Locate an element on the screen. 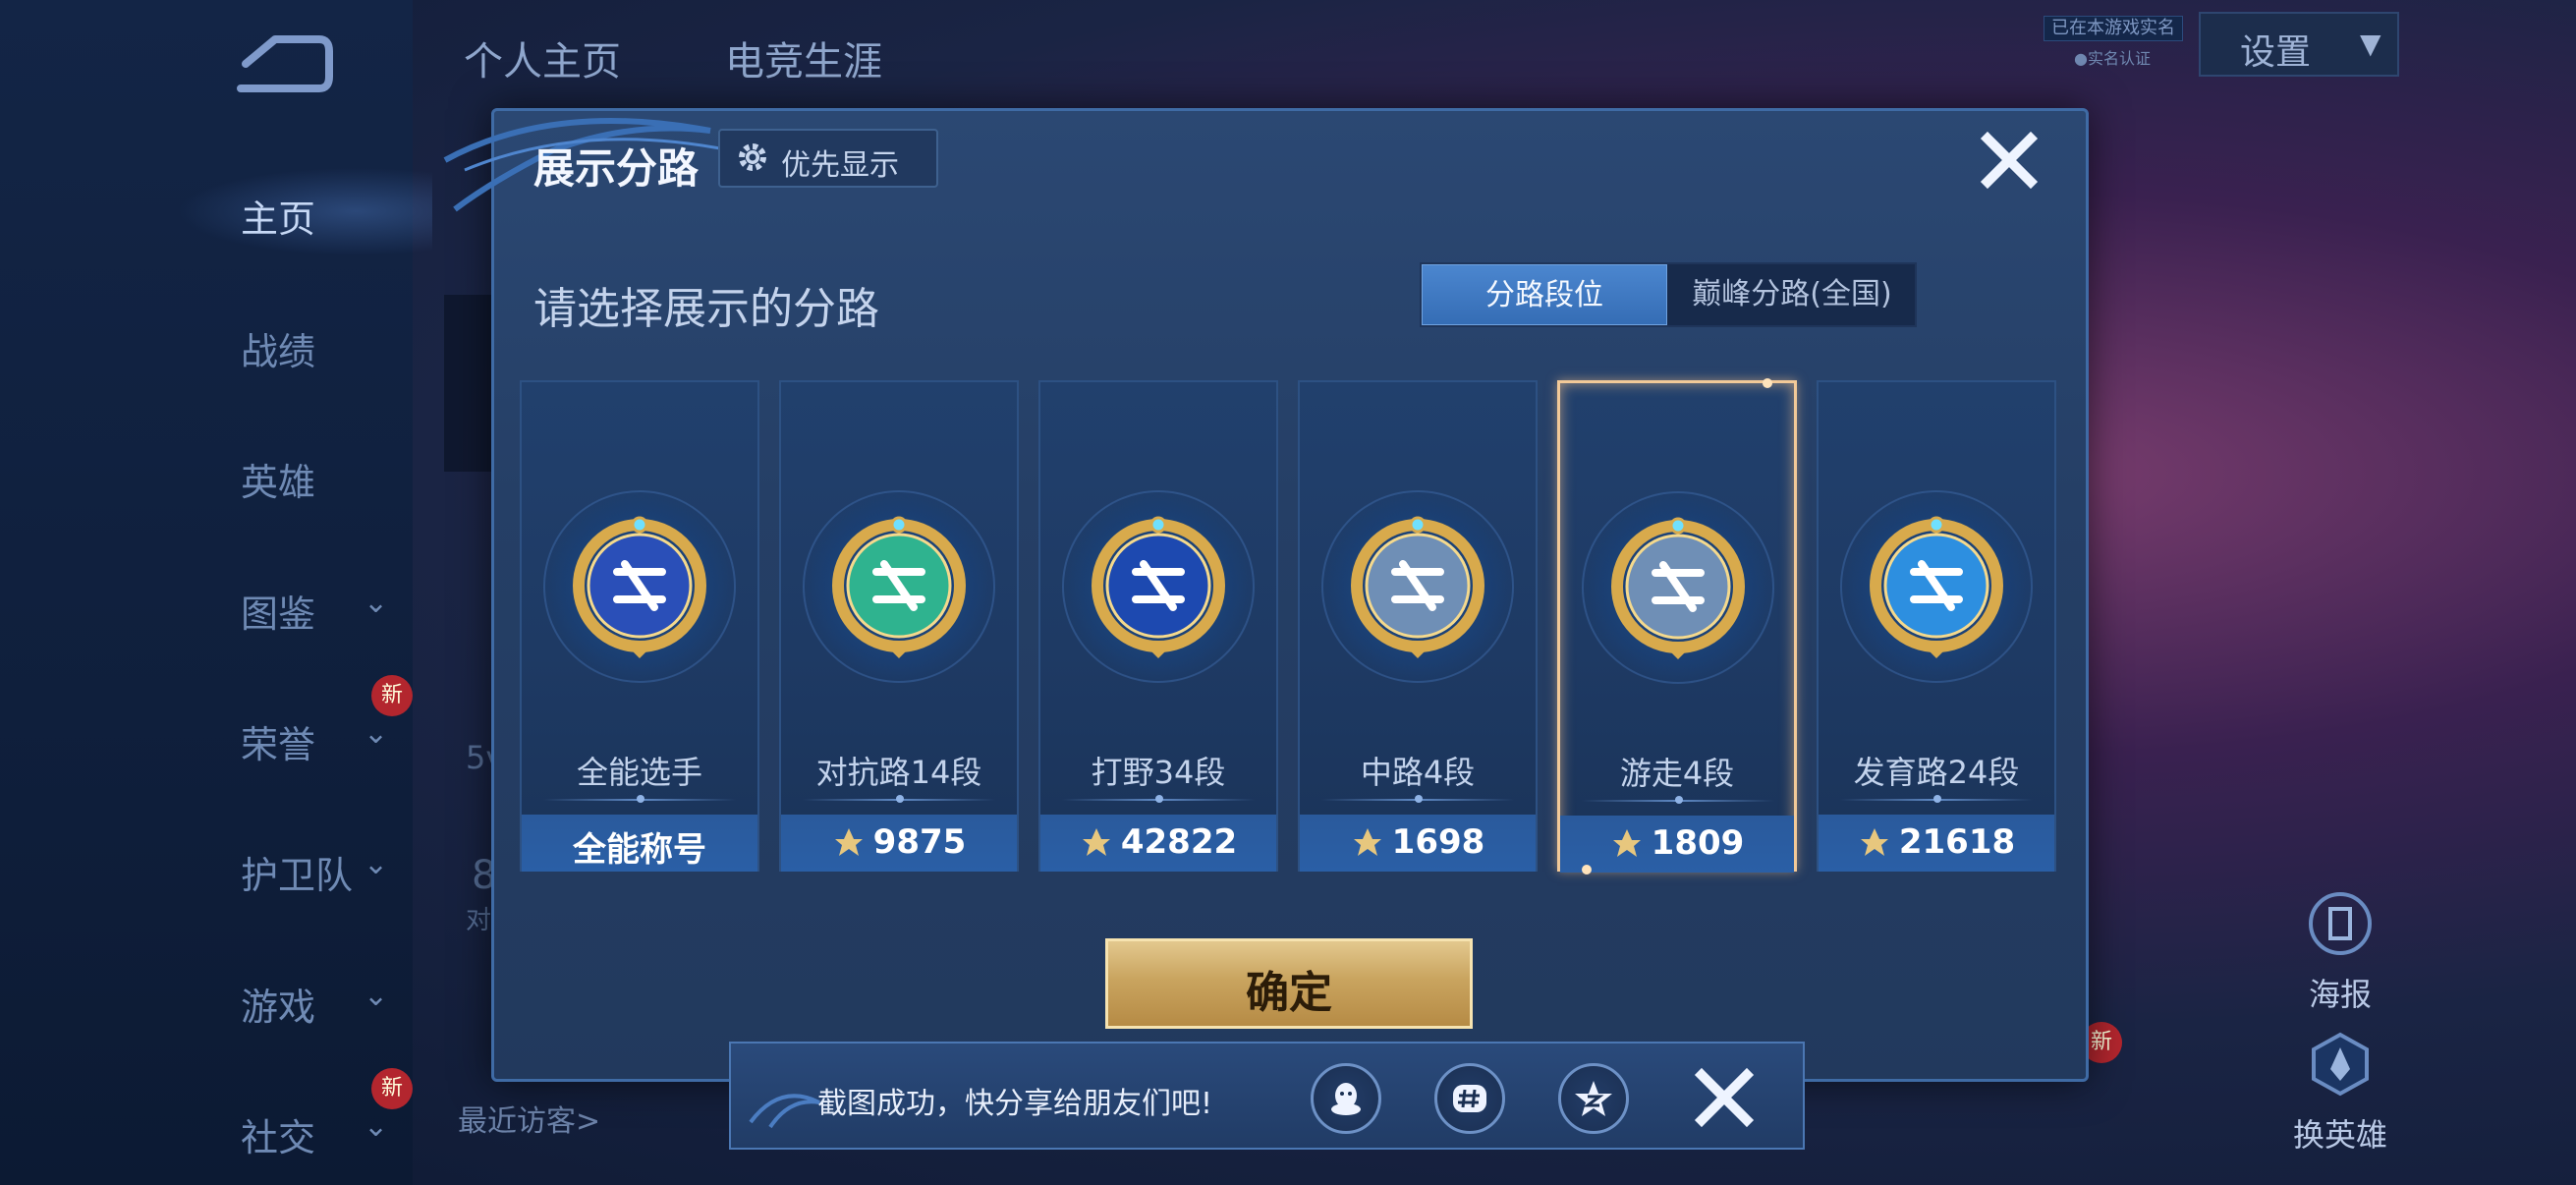 The image size is (2576, 1185). confirm-label: 确定 is located at coordinates (1289, 993).